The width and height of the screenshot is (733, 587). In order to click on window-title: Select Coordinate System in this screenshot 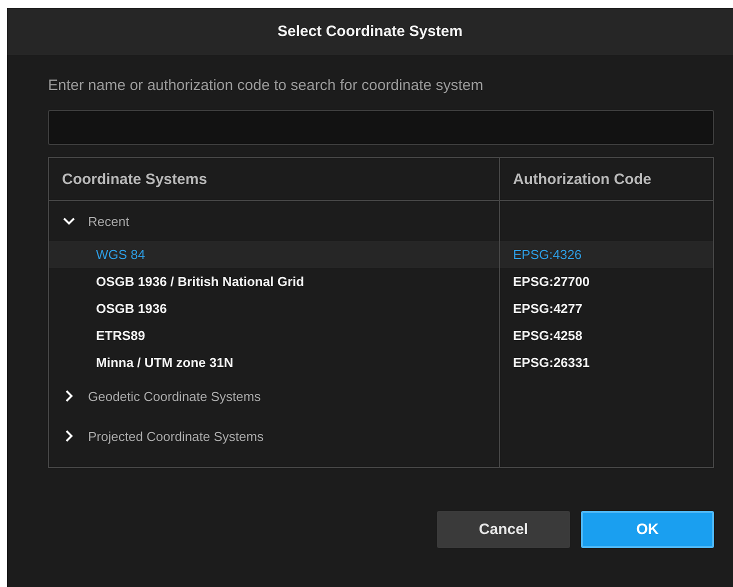, I will do `click(370, 31)`.